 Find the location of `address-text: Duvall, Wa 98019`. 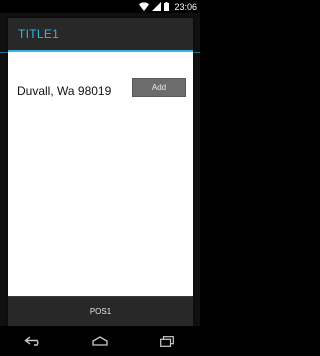

address-text: Duvall, Wa 98019 is located at coordinates (64, 91).